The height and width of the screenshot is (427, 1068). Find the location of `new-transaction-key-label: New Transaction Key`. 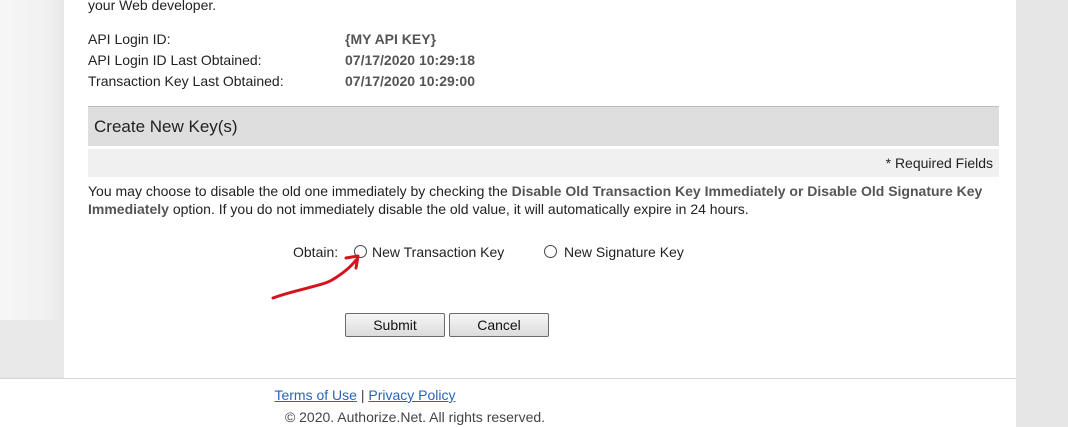

new-transaction-key-label: New Transaction Key is located at coordinates (438, 252).